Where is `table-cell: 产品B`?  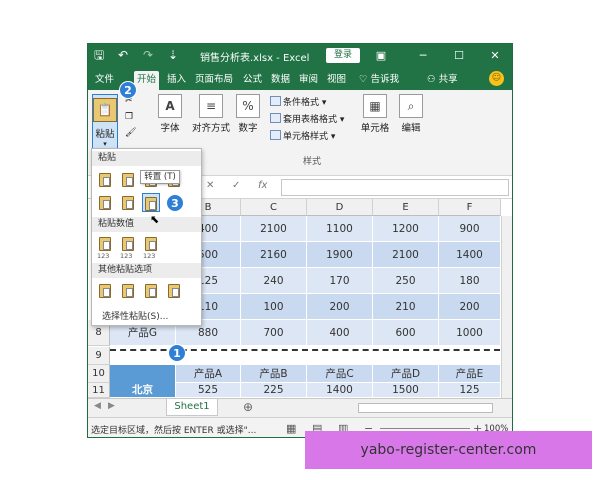 table-cell: 产品B is located at coordinates (274, 374).